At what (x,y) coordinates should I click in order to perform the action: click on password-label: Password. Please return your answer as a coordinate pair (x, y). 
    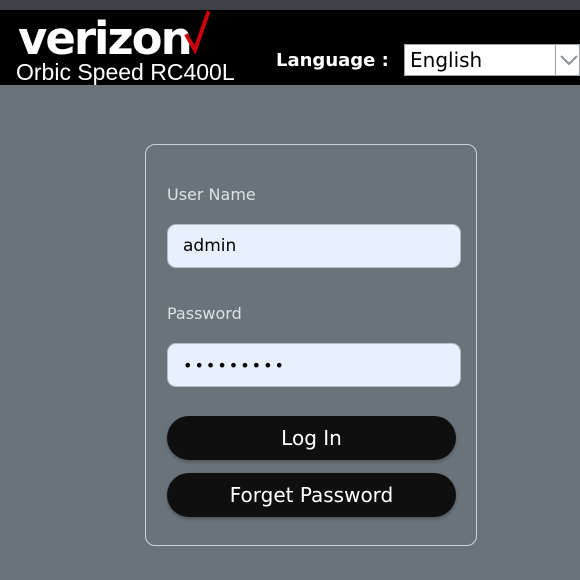
    Looking at the image, I should click on (204, 313).